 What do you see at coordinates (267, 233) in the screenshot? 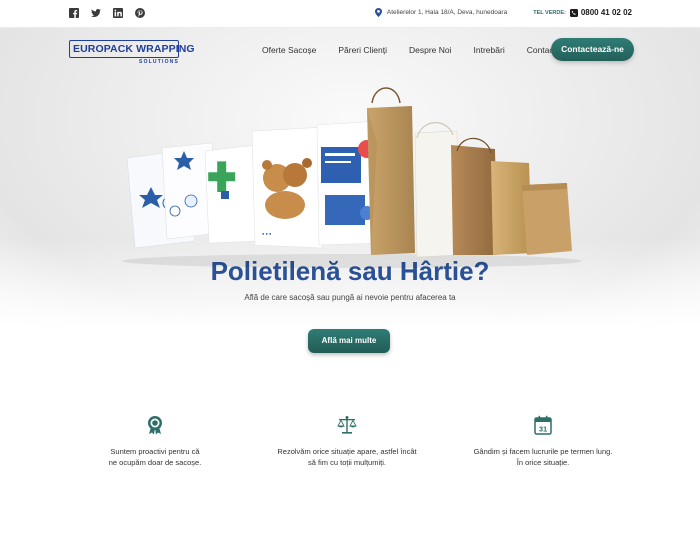
I see `bag-print-text: ● ● ●` at bounding box center [267, 233].